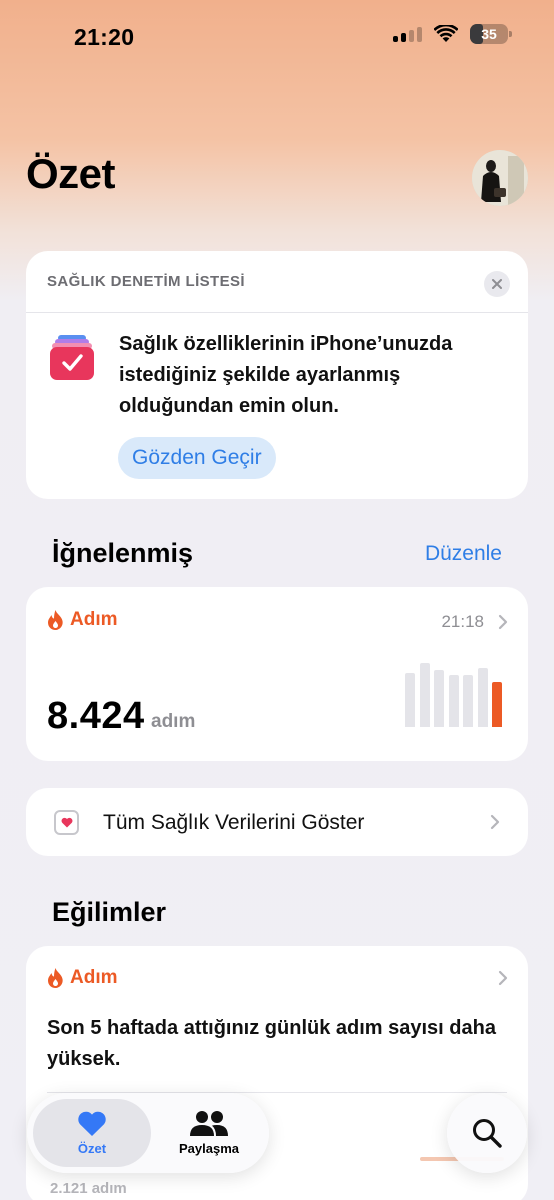 This screenshot has height=1200, width=554. Describe the element at coordinates (277, 674) in the screenshot. I see `steps-card: Adım 21:18 8.424 adım` at that location.